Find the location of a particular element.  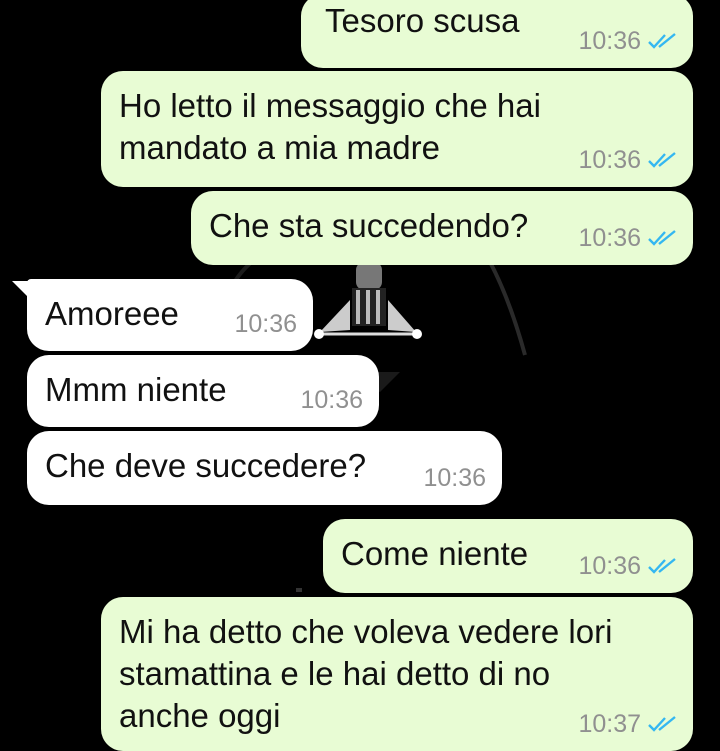

message-bubble-incoming: Che deve succedere? 10:36 is located at coordinates (264, 468).